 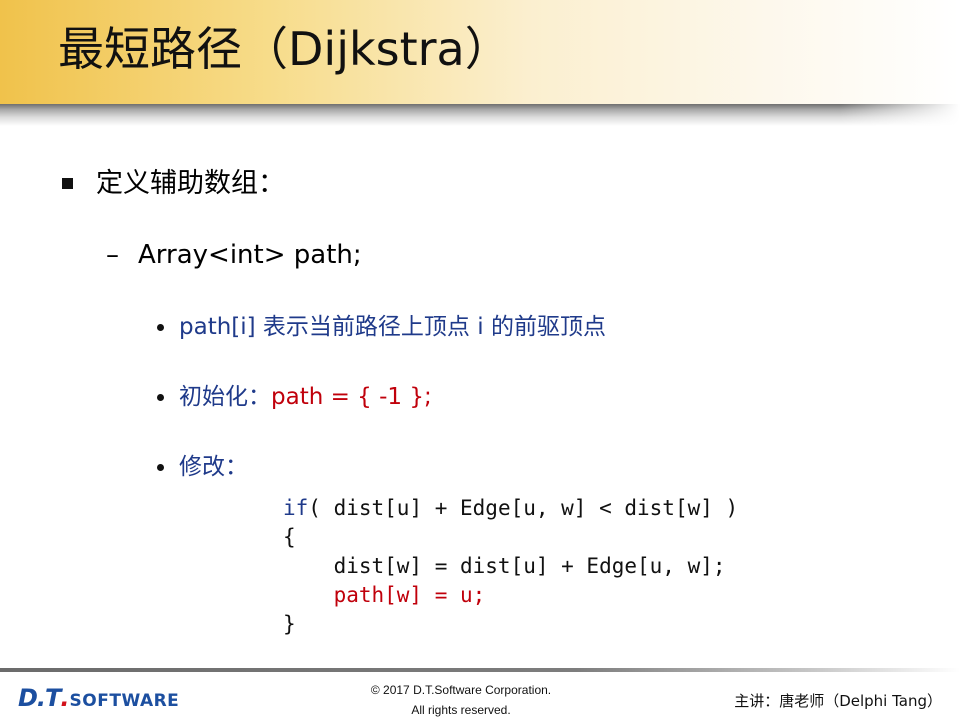 What do you see at coordinates (838, 701) in the screenshot?
I see `lecturer-credit: 主讲：唐老师（Delphi Tang）` at bounding box center [838, 701].